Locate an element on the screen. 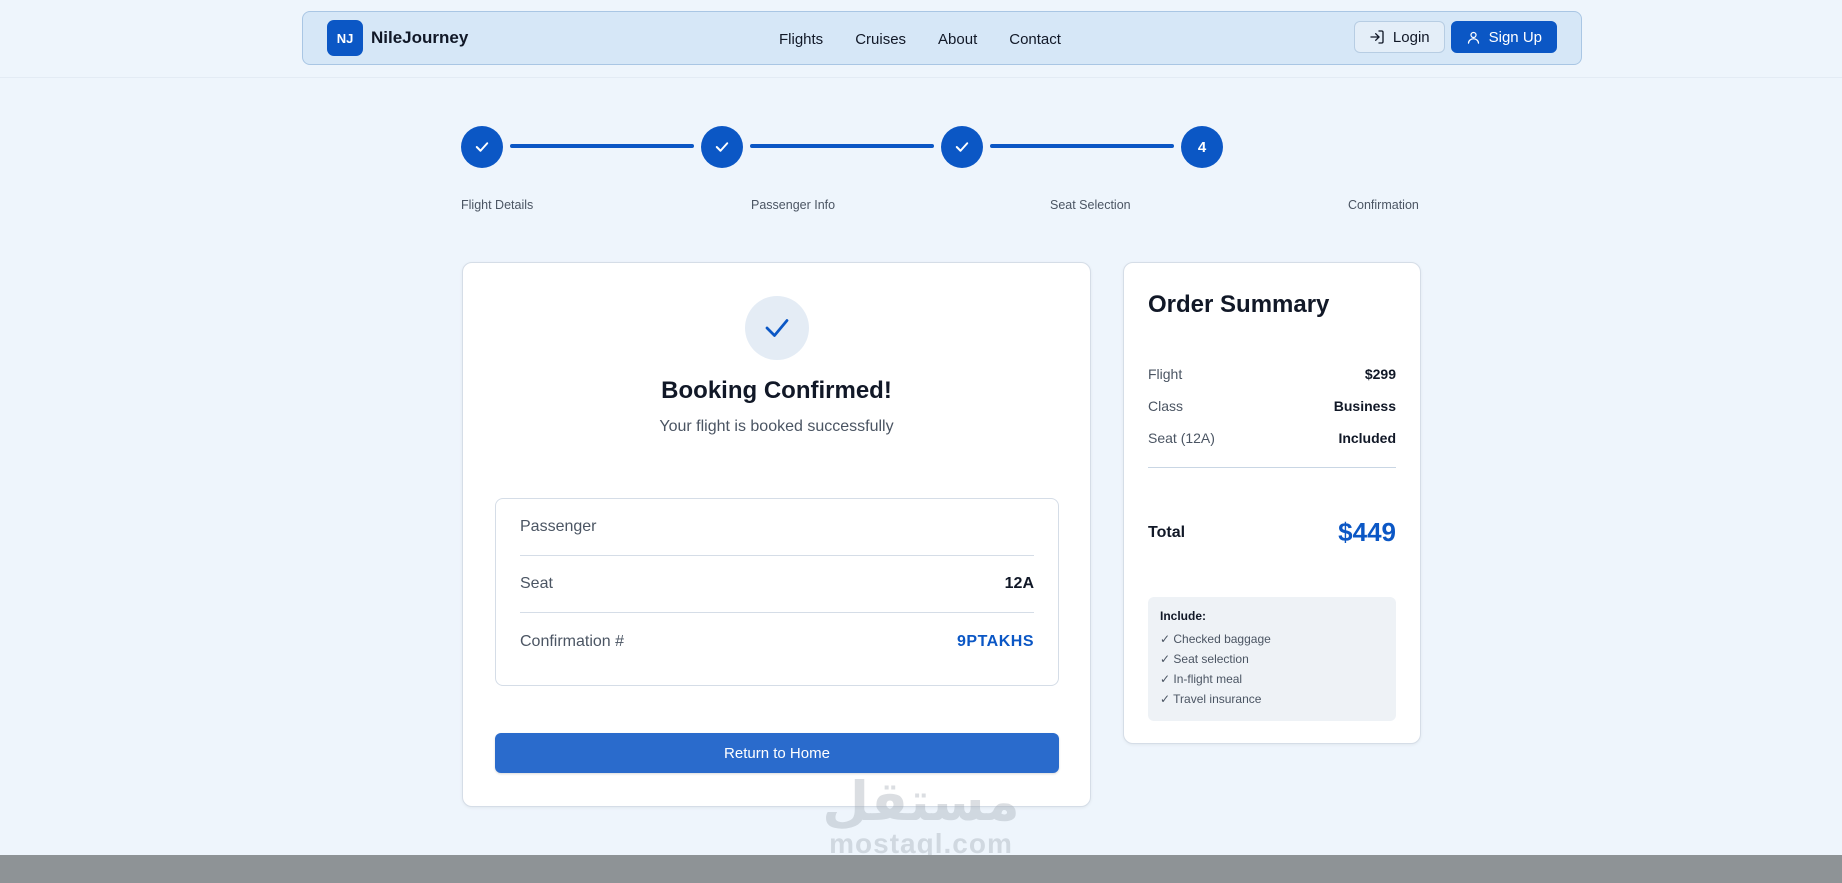 This screenshot has width=1842, height=883. brand-logo: NJ NileJourney is located at coordinates (397, 38).